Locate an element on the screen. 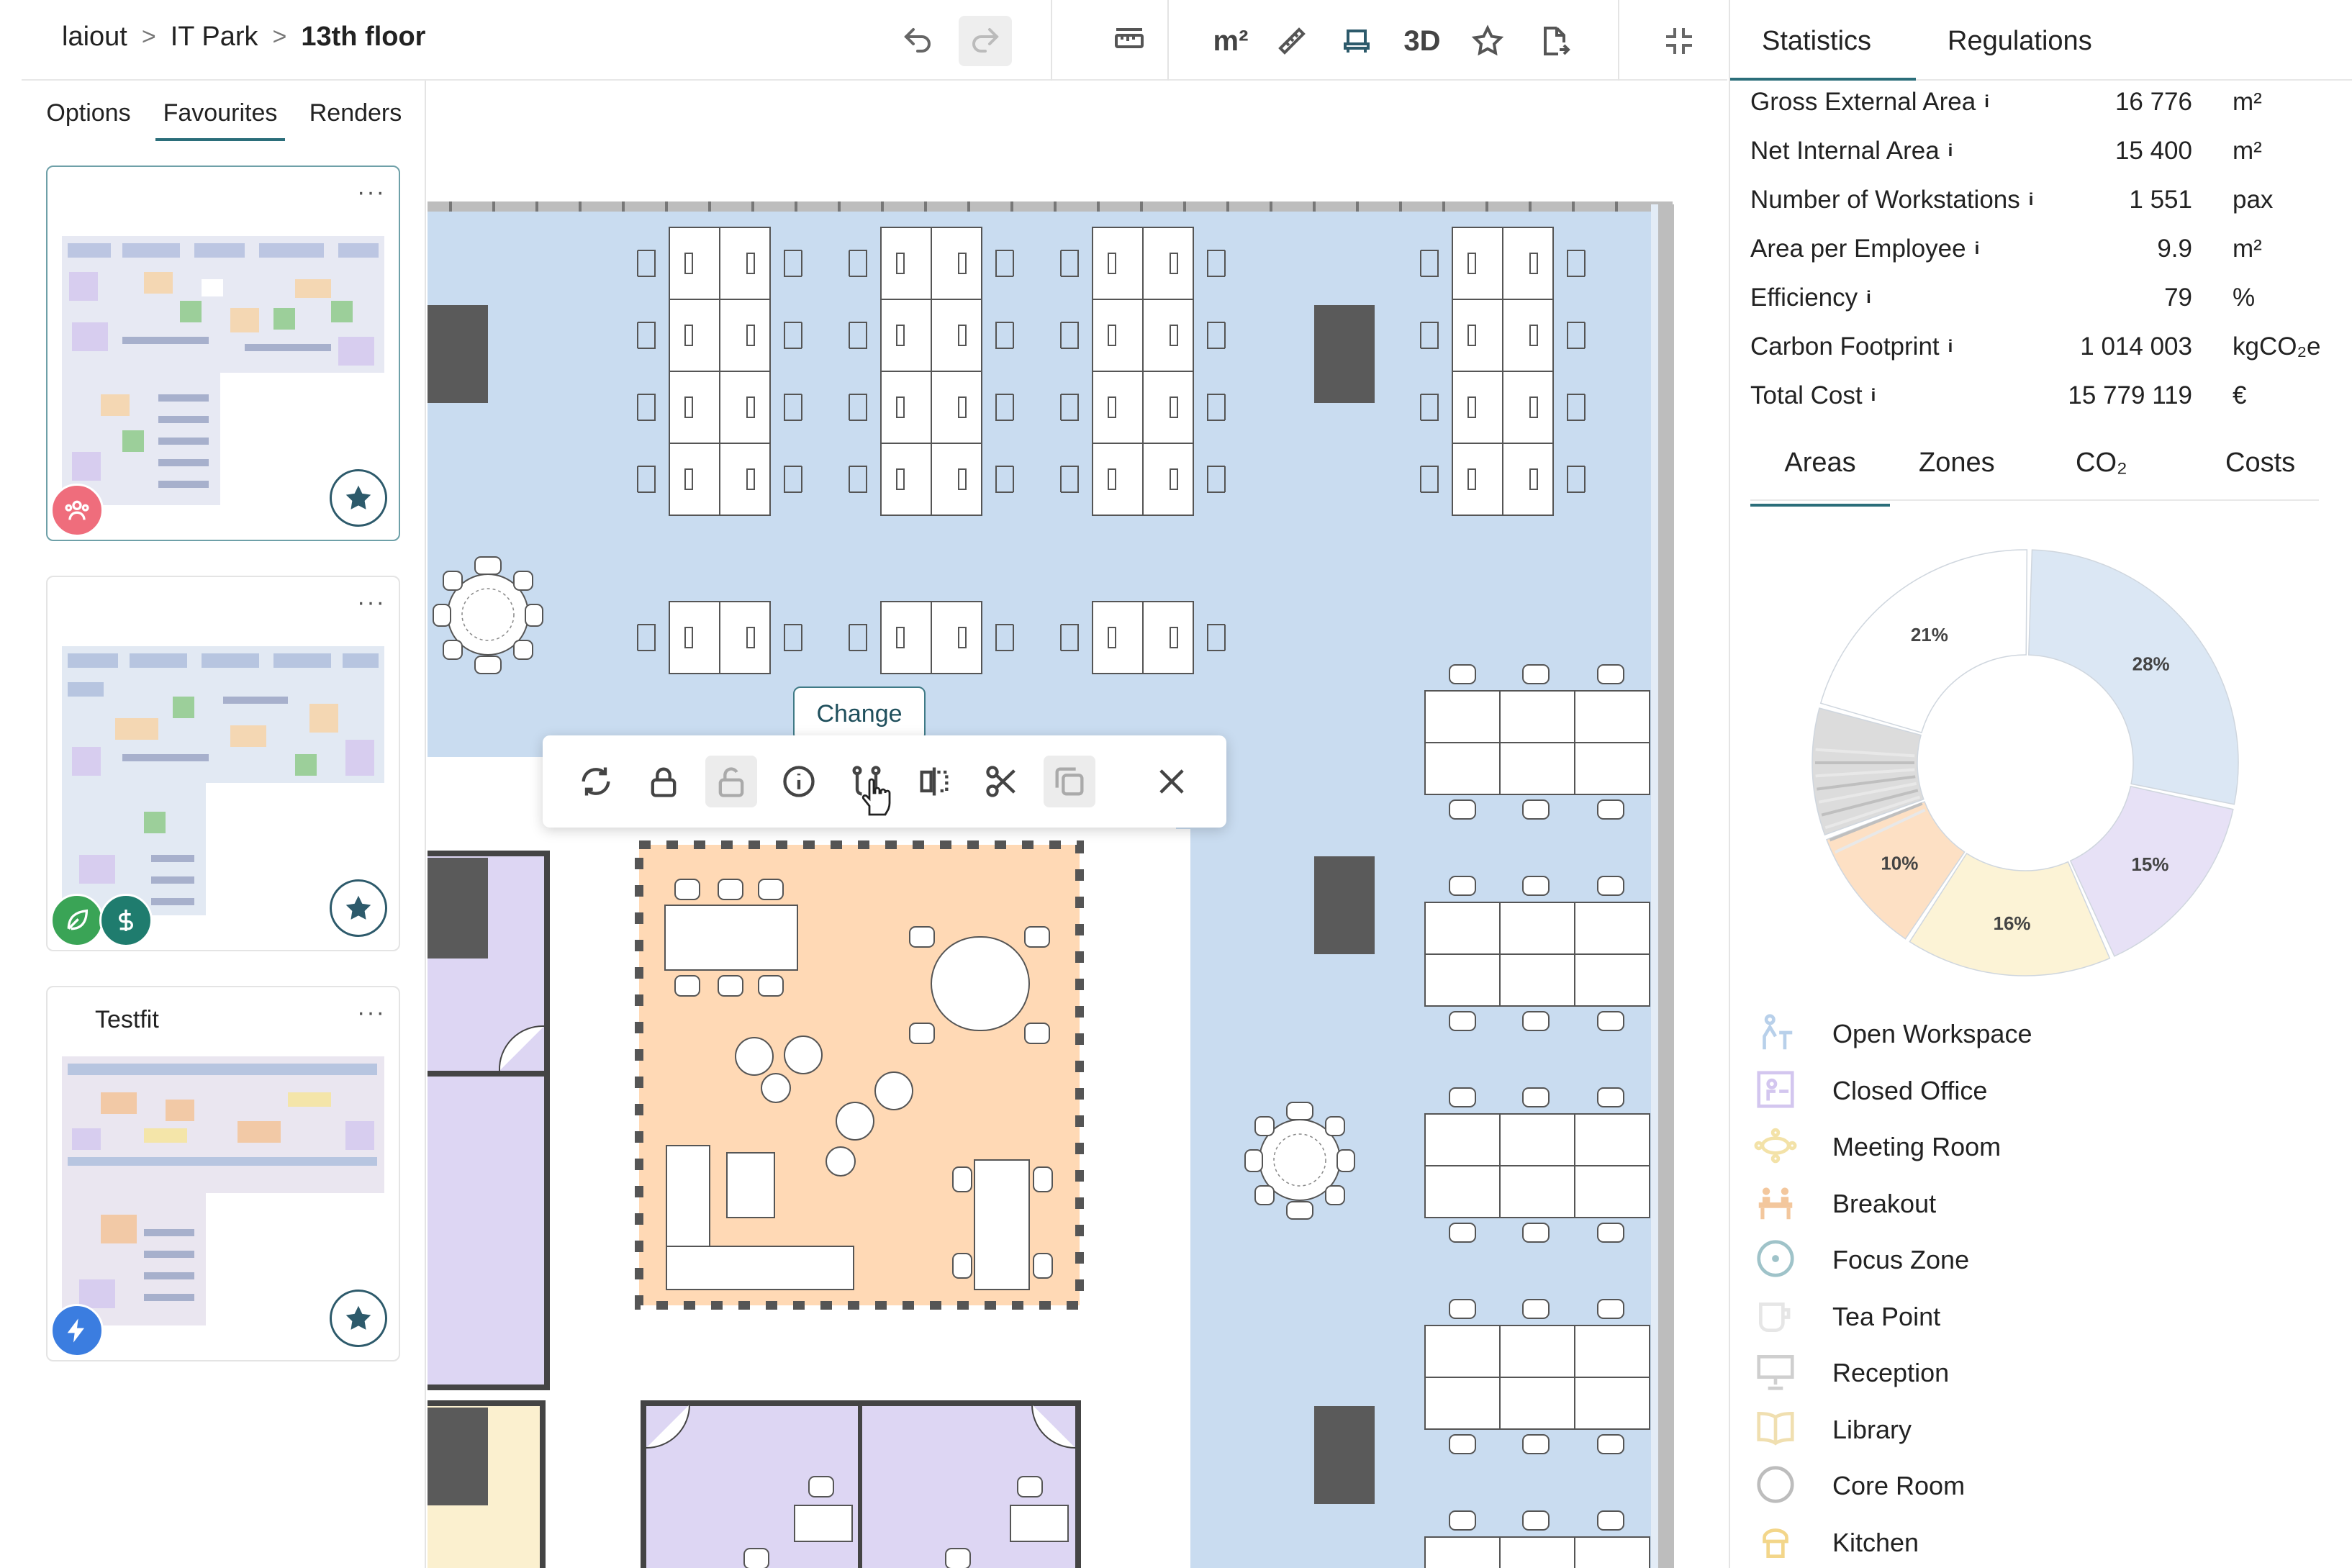 The image size is (2352, 1568). top-bar: laiout > IT Park > 13th floor m² 3D is located at coordinates (874, 40).